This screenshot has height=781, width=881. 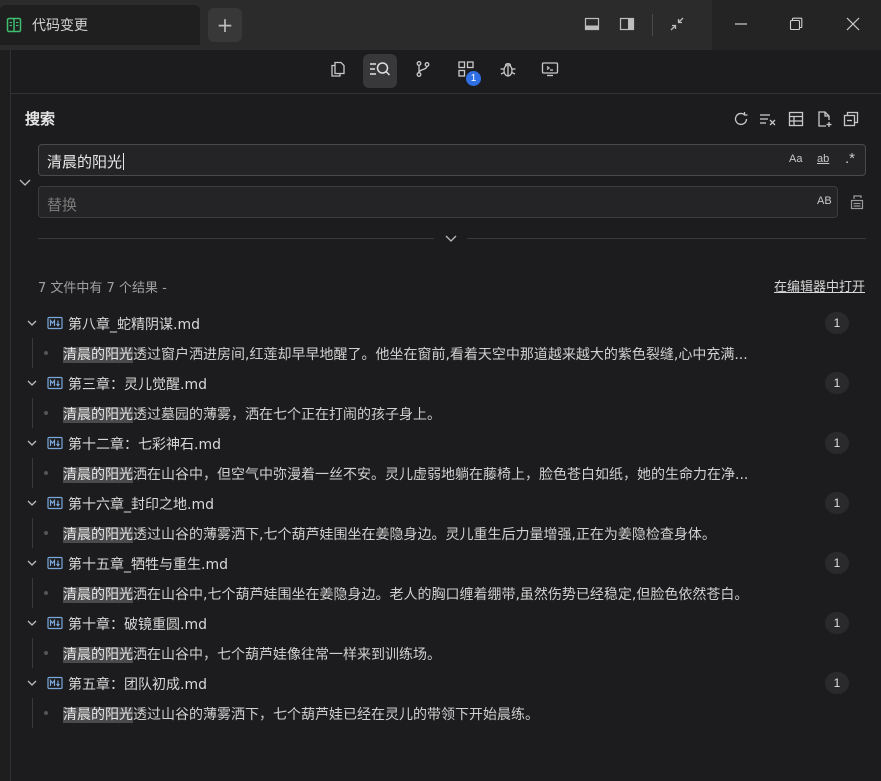 I want to click on source-control-icon, so click(x=423, y=71).